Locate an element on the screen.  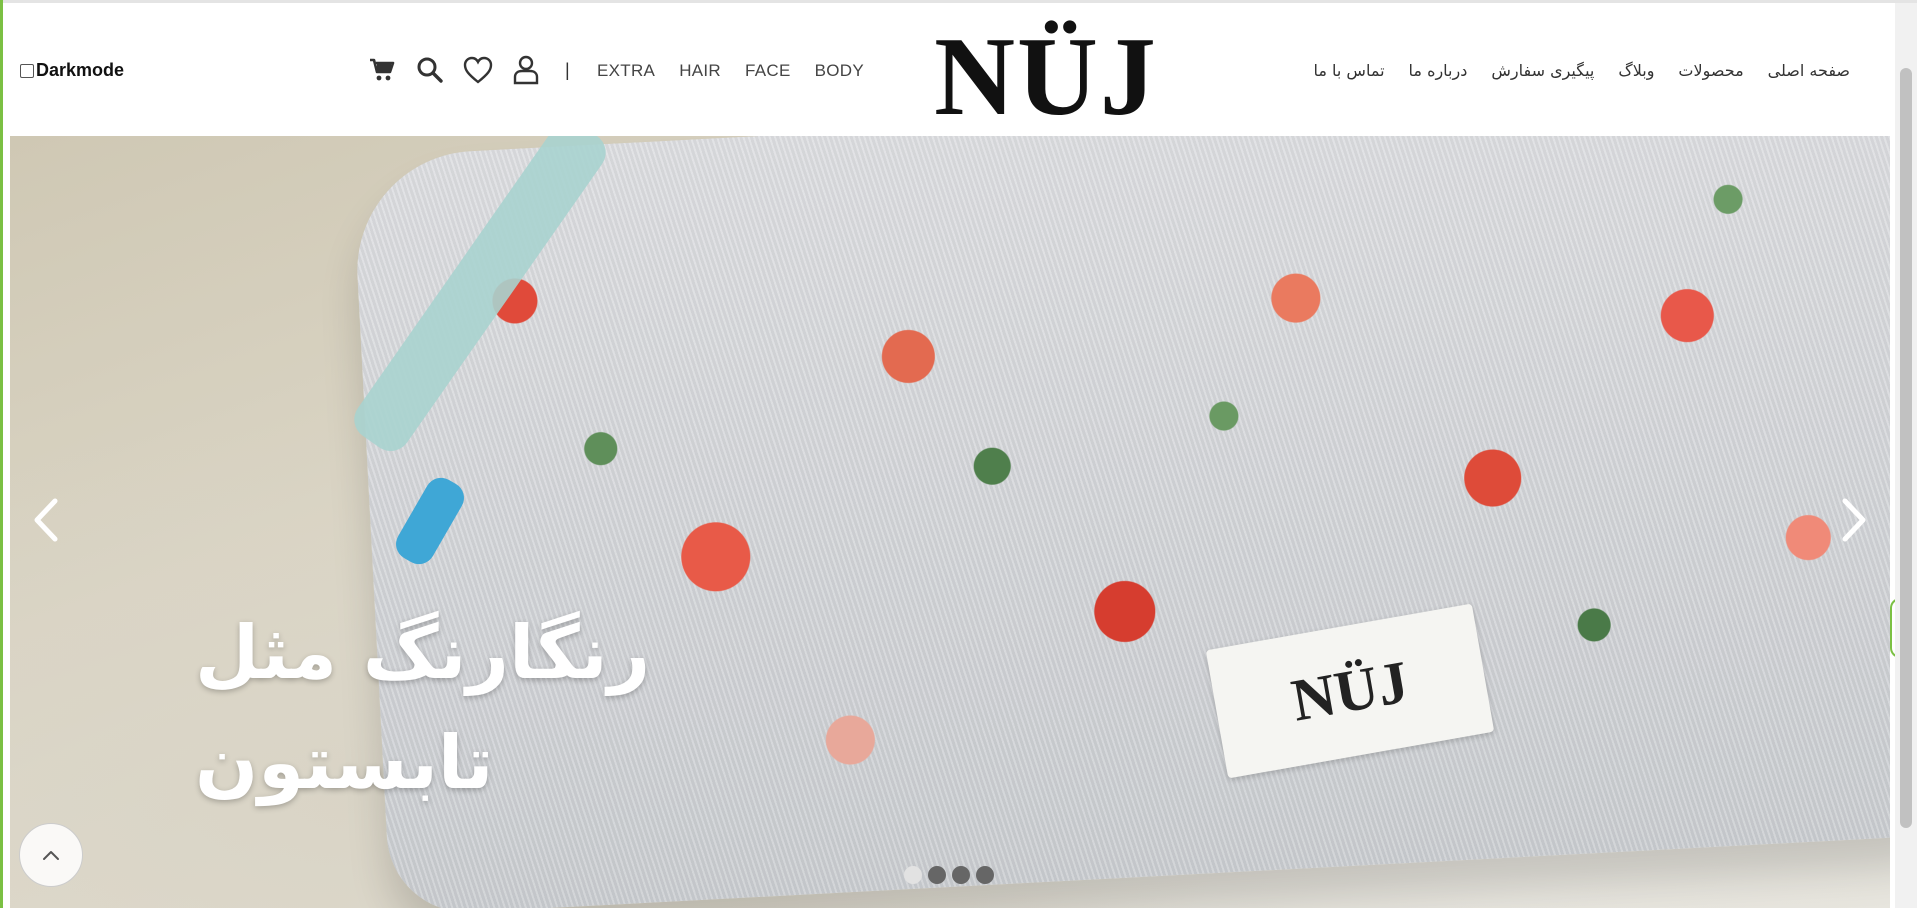
chevron-right-icon is located at coordinates (1854, 520).